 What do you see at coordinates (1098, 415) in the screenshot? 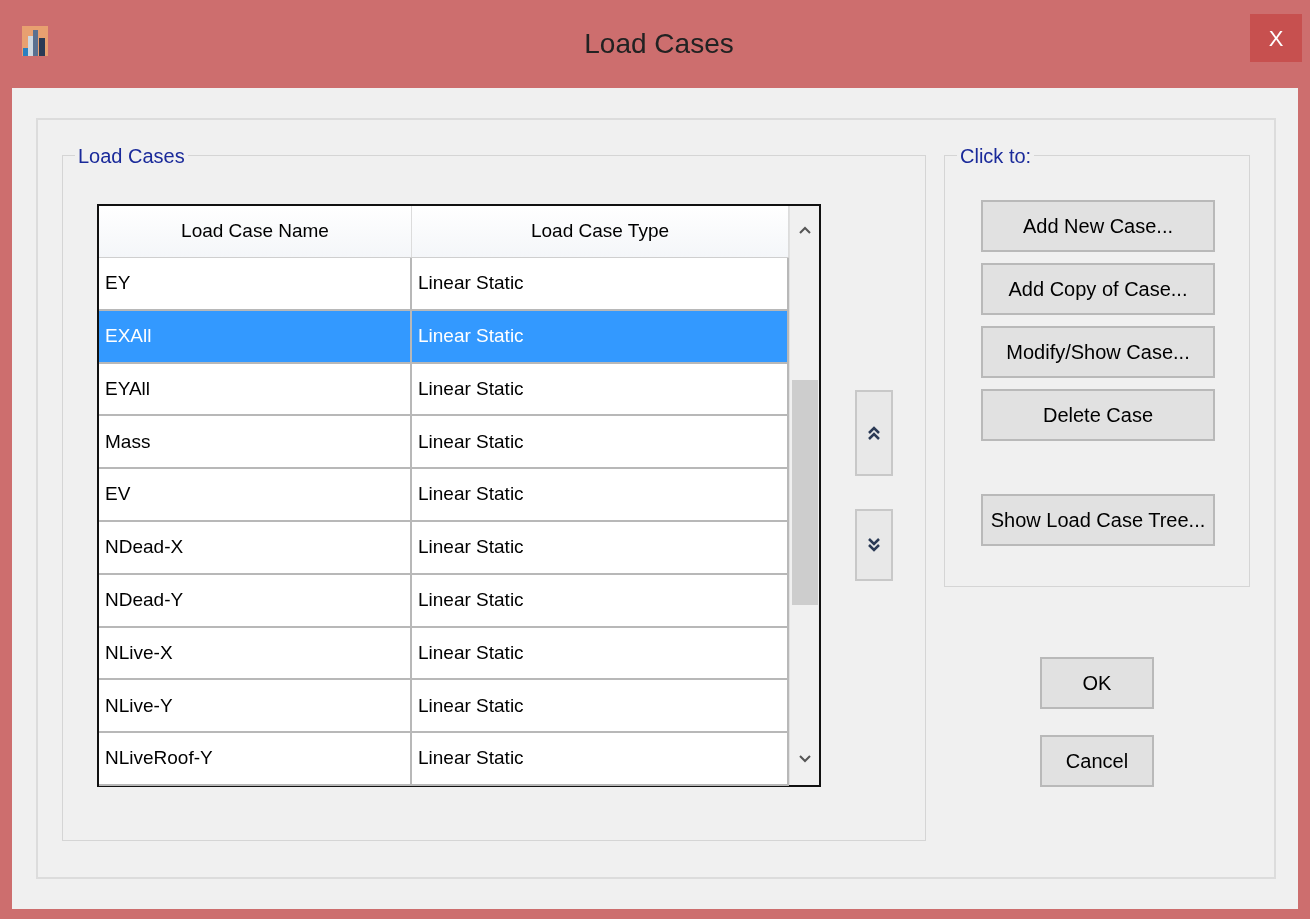
I see `action-button: Delete Case` at bounding box center [1098, 415].